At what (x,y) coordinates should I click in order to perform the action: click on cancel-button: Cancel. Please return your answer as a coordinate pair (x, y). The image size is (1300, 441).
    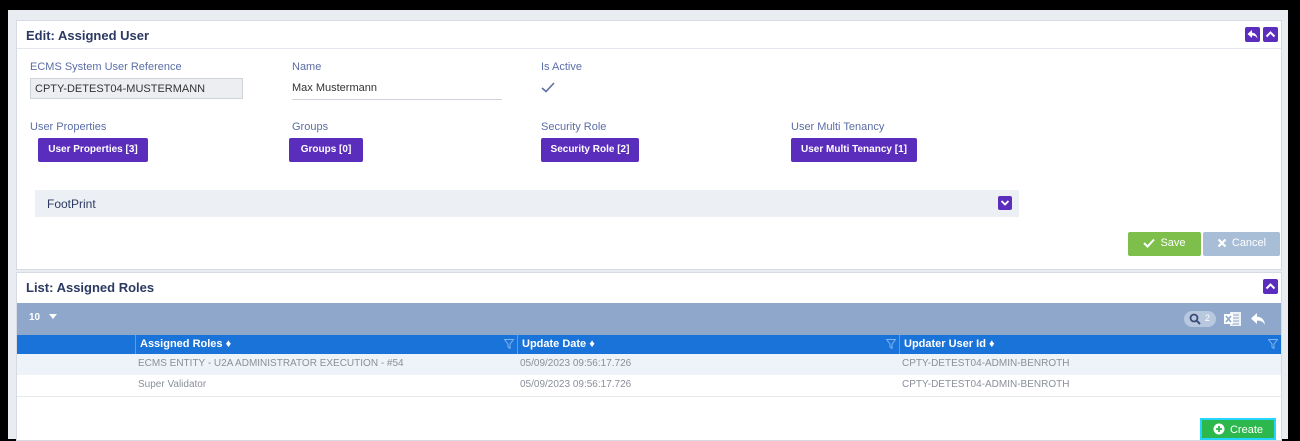
    Looking at the image, I should click on (1241, 244).